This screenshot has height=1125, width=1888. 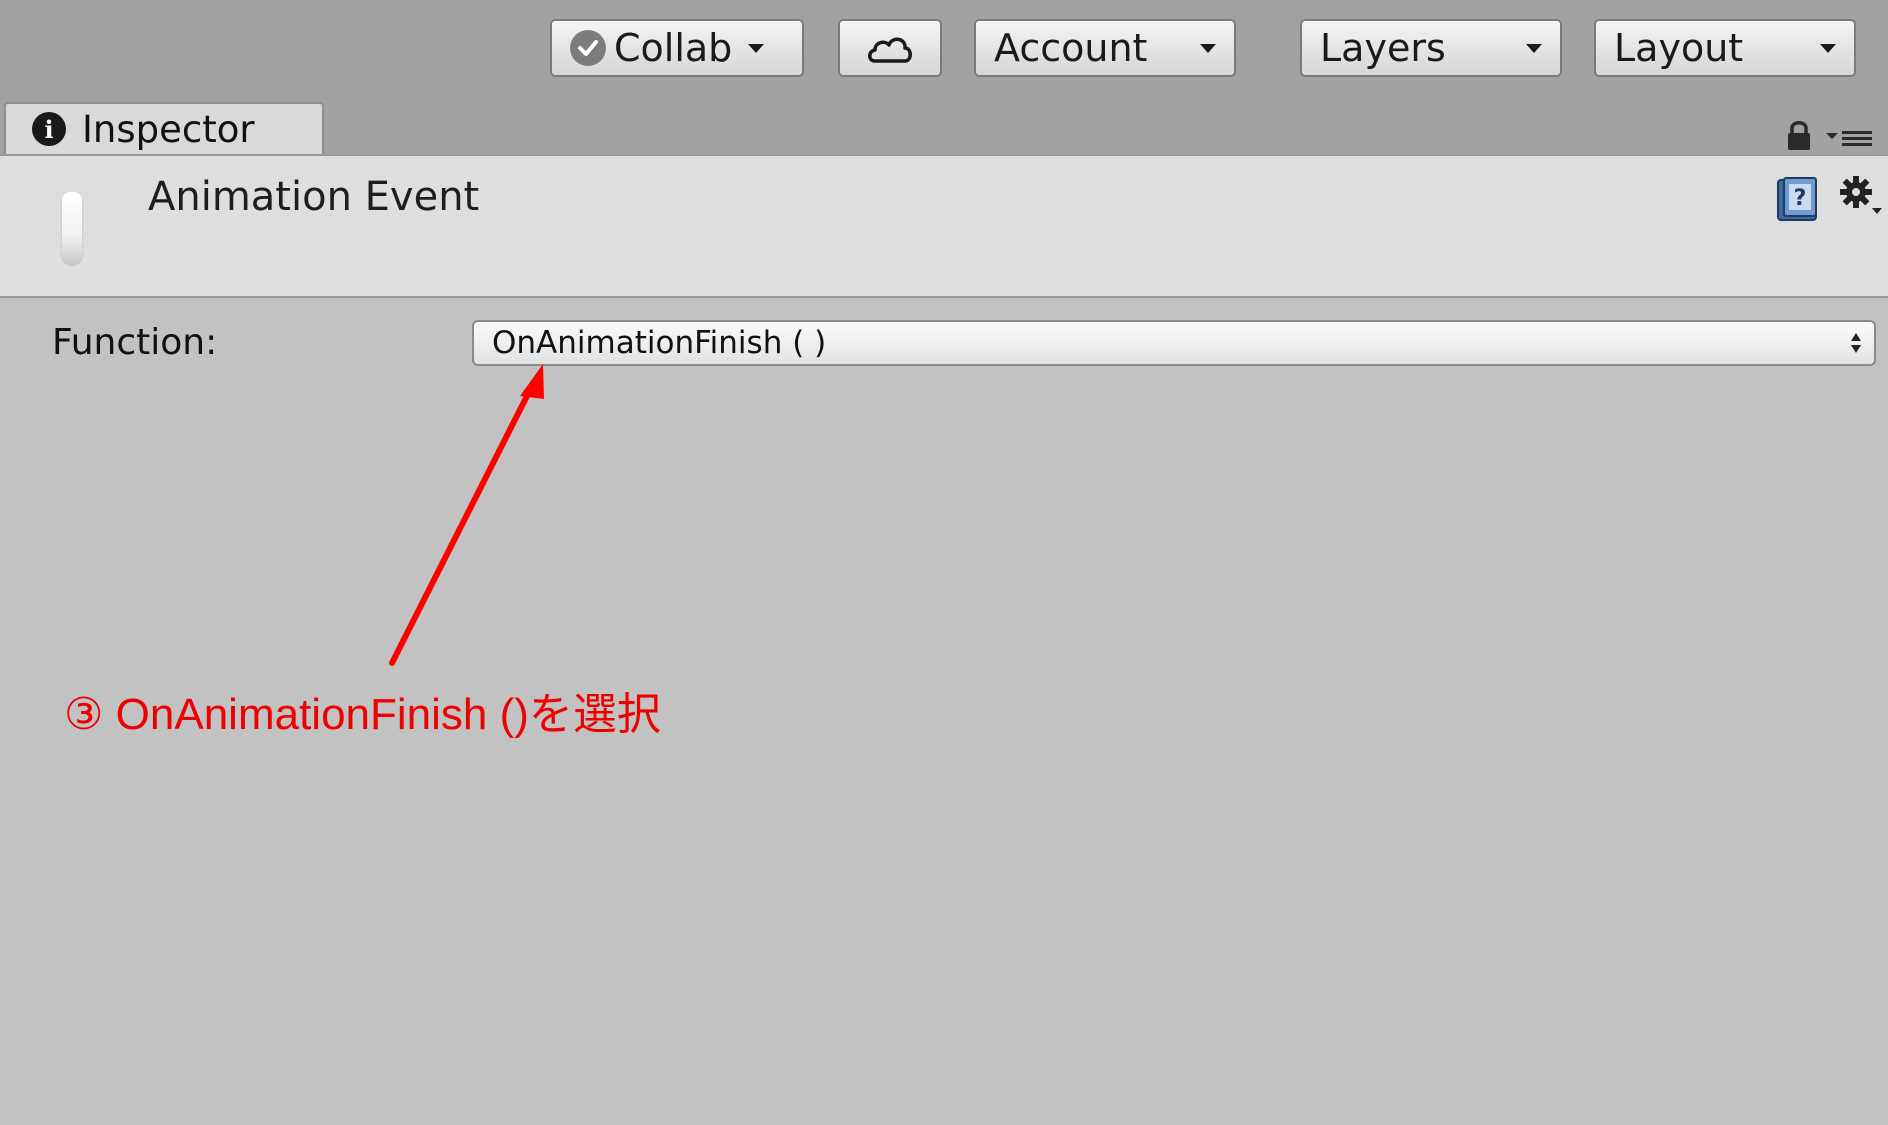 I want to click on layout-dropdown: Layout, so click(x=1725, y=48).